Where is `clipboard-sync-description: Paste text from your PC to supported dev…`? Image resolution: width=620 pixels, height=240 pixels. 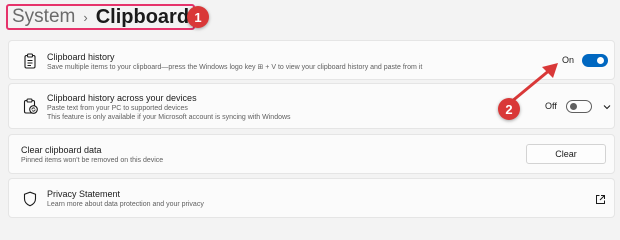 clipboard-sync-description: Paste text from your PC to supported dev… is located at coordinates (117, 108).